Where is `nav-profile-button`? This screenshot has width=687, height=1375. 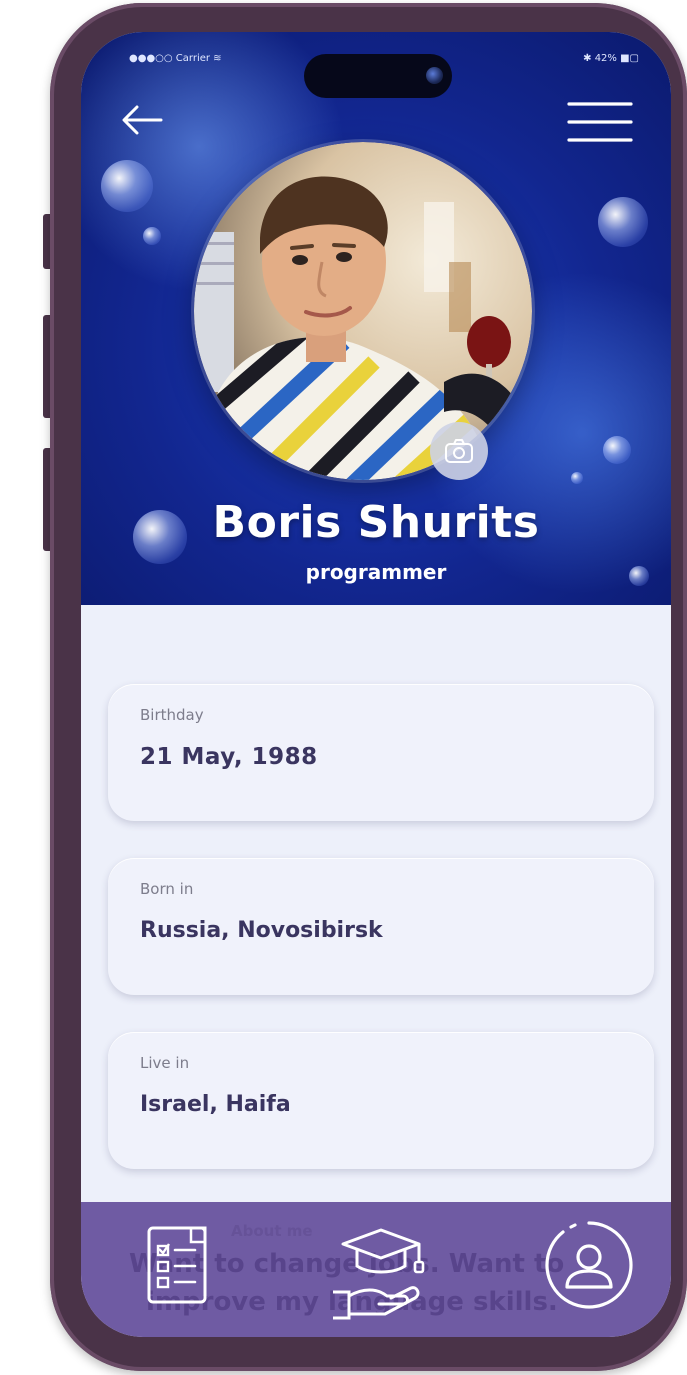 nav-profile-button is located at coordinates (589, 1265).